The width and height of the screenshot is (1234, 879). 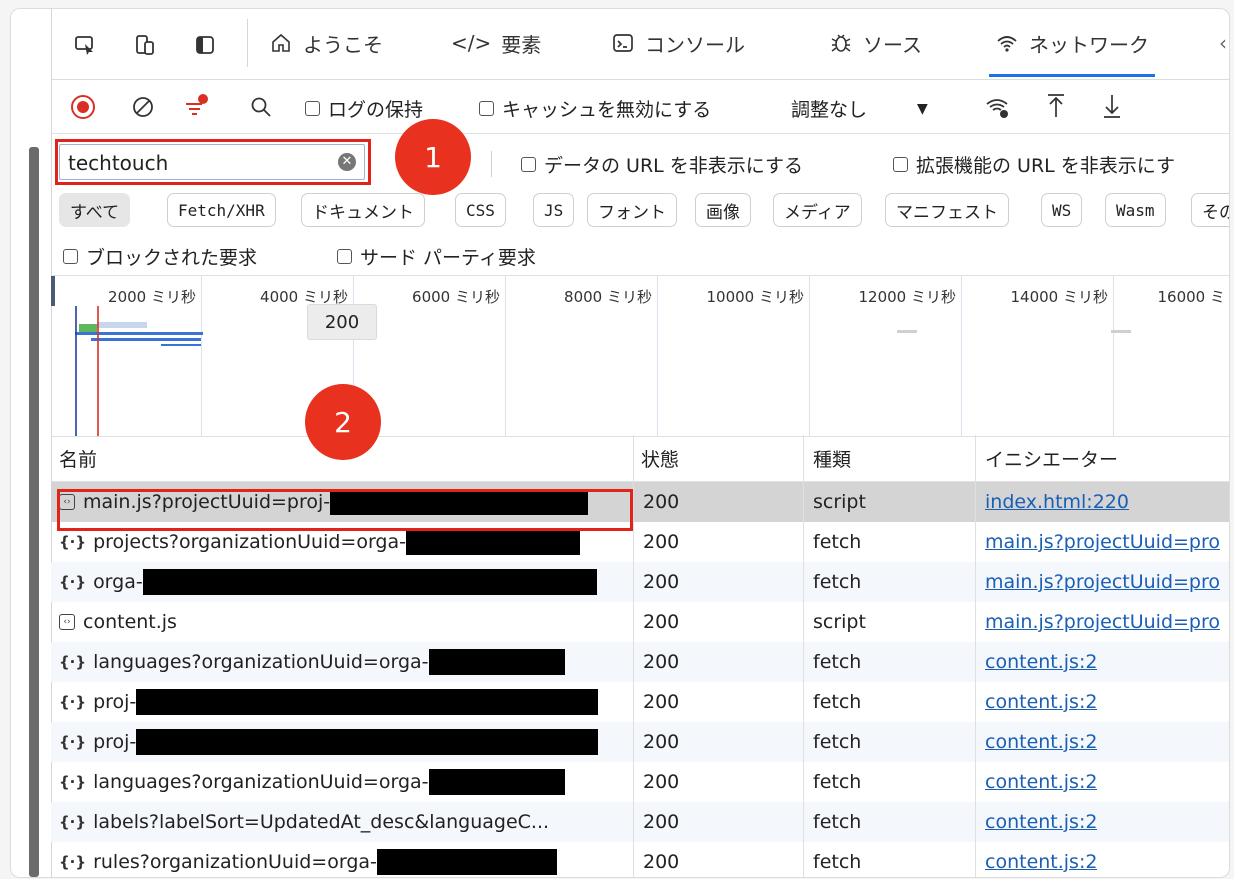 I want to click on export-har-icon, so click(x=1112, y=106).